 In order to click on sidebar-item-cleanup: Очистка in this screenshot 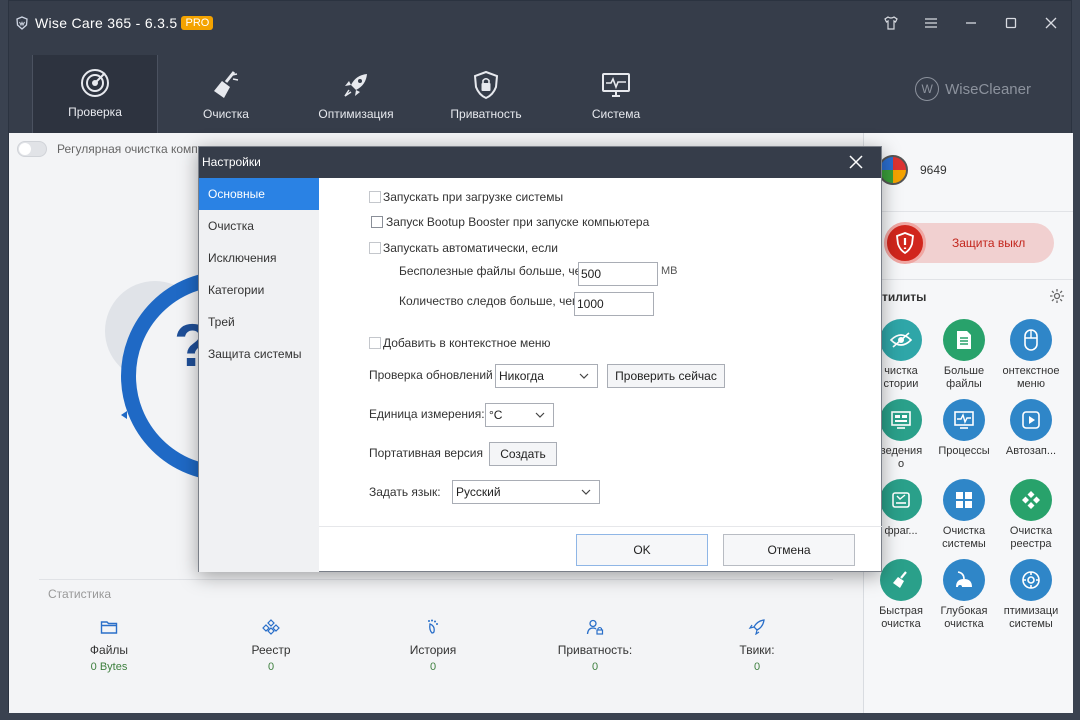, I will do `click(259, 226)`.